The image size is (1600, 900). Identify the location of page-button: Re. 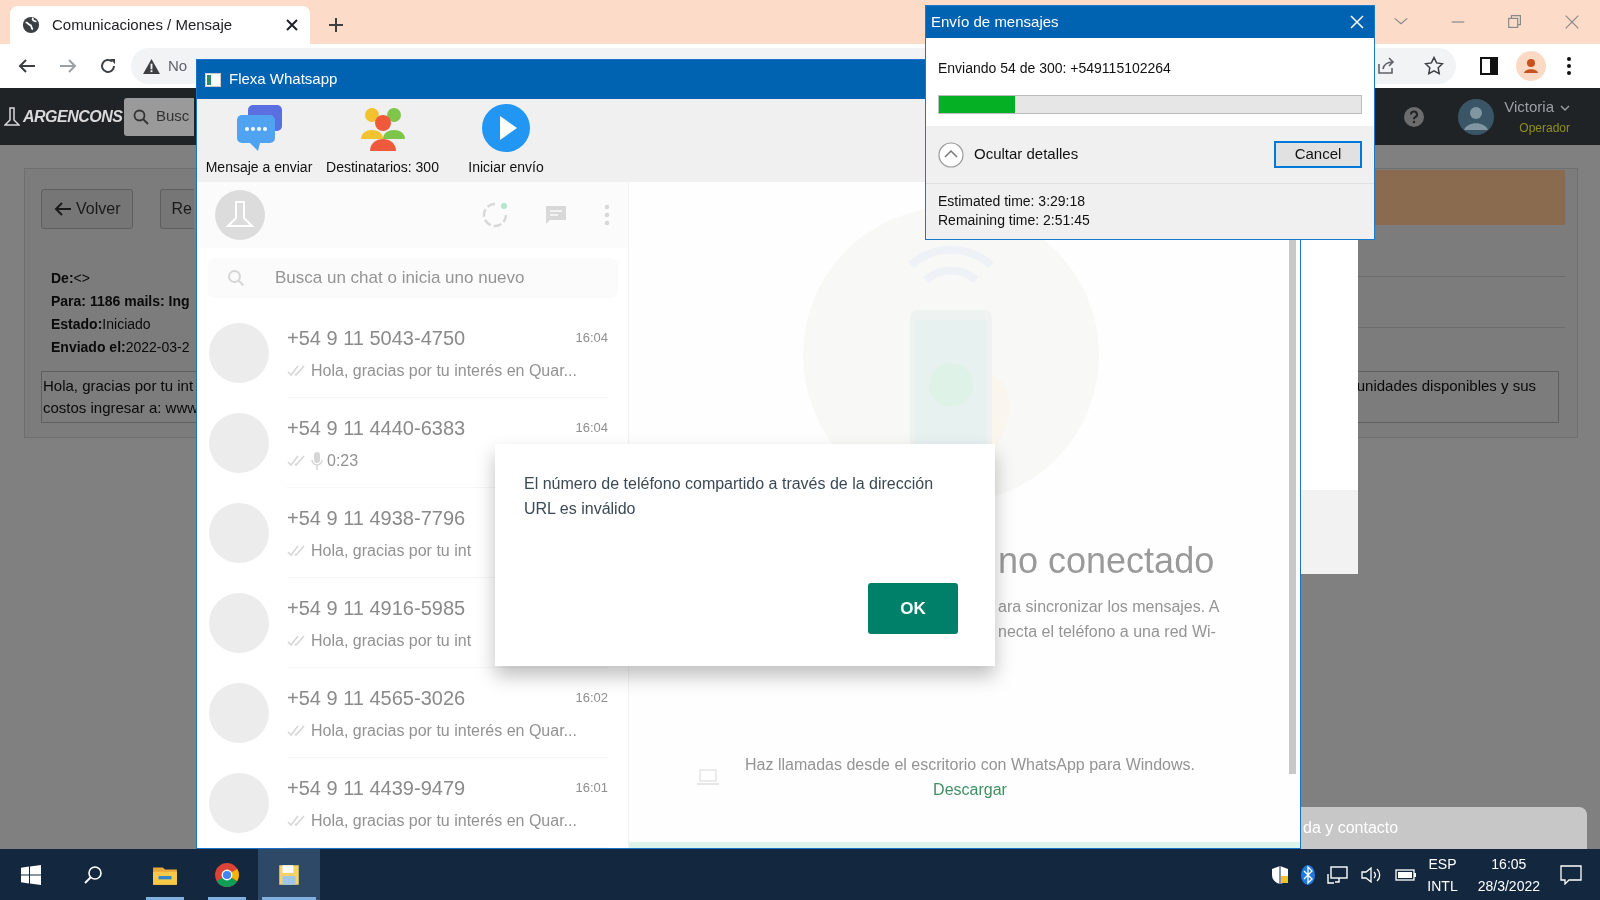
(177, 209).